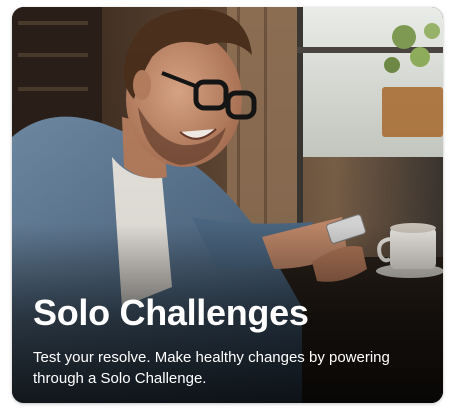  I want to click on card-title: Solo Challenges, so click(171, 312).